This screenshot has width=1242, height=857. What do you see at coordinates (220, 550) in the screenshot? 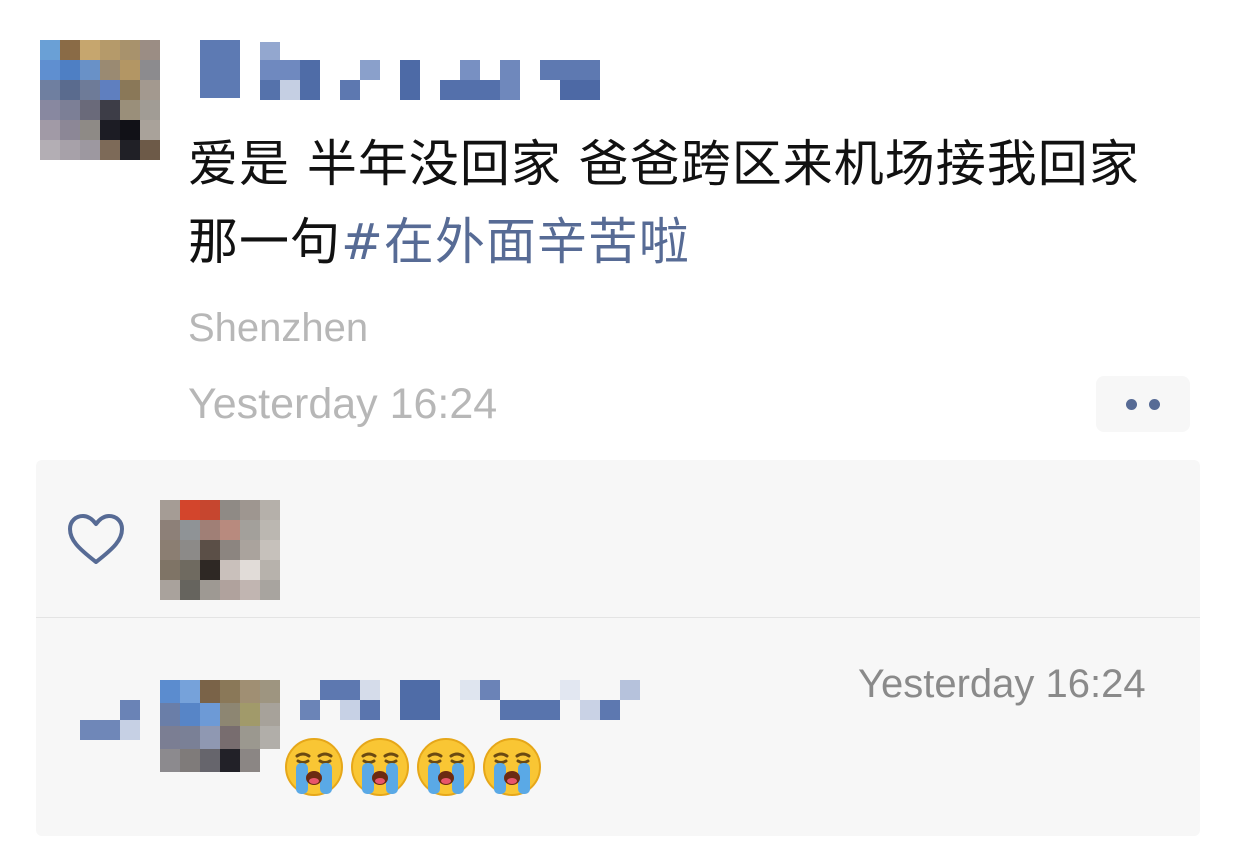
I see `liker-avatar` at bounding box center [220, 550].